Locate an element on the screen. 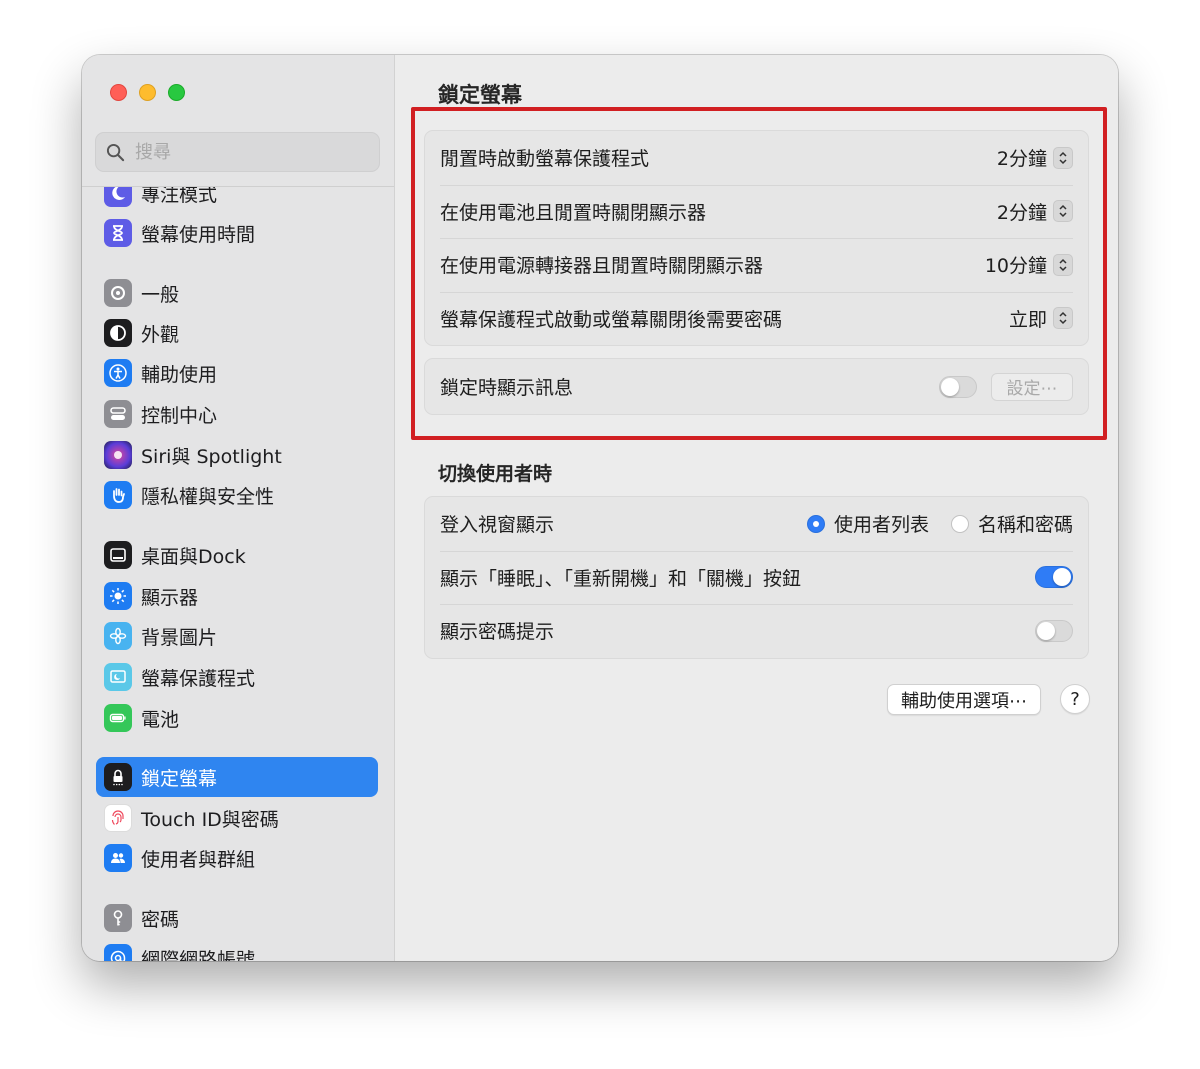 The height and width of the screenshot is (1069, 1200). sidebar-item-screen-time: 螢幕使用時間 is located at coordinates (237, 233).